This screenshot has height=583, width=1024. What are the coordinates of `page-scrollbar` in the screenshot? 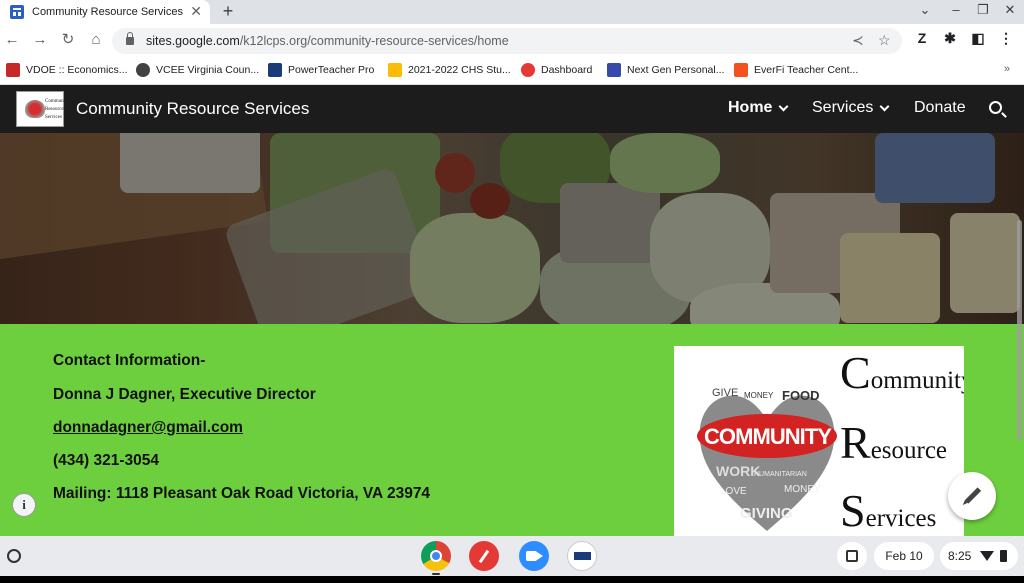 It's located at (1019, 330).